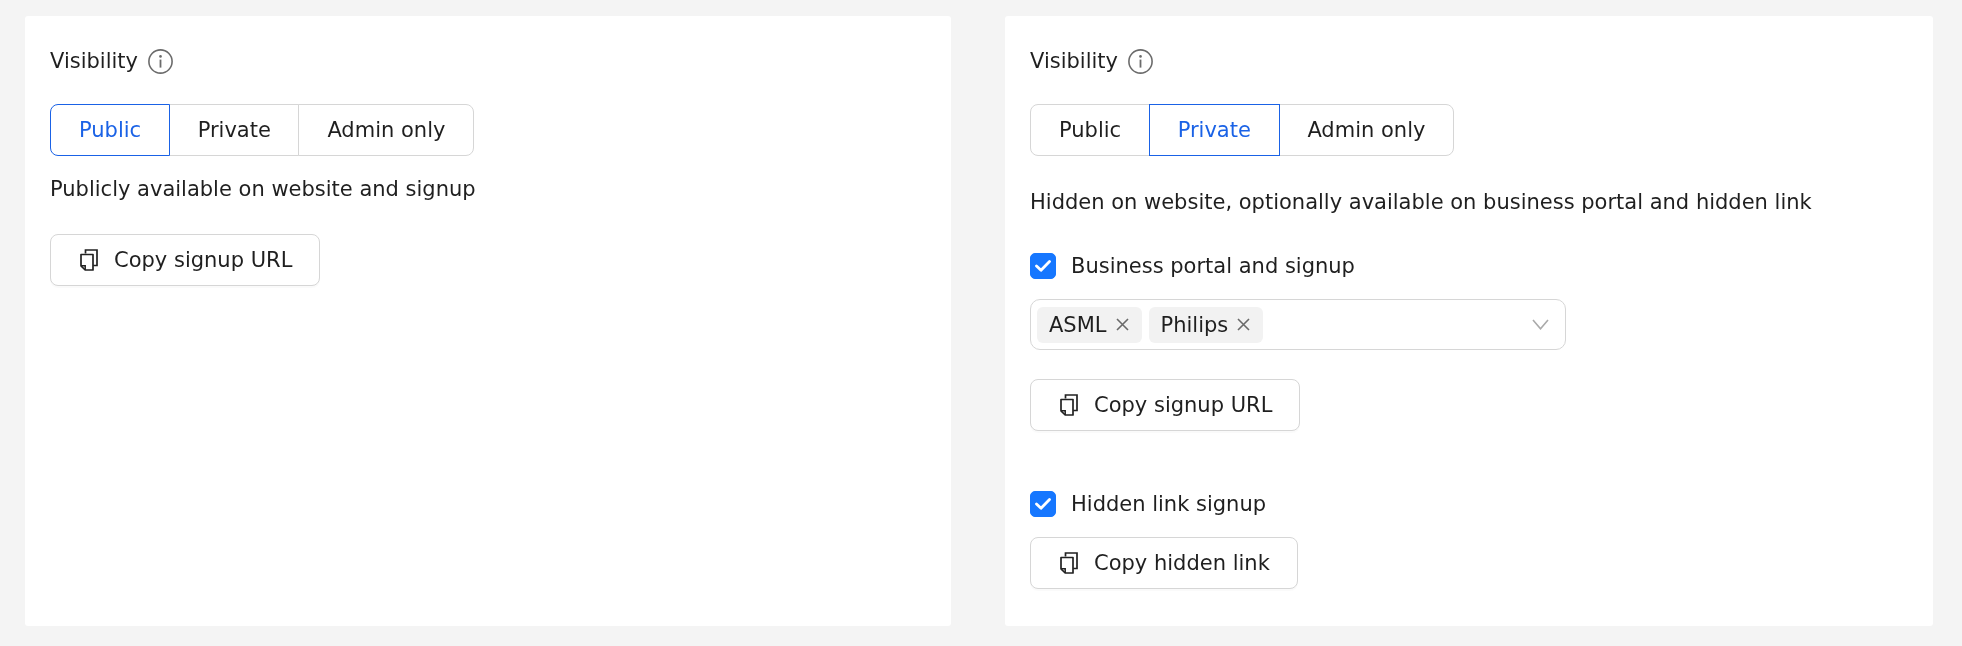  Describe the element at coordinates (1164, 563) in the screenshot. I see `copy-button: Copy hidden link` at that location.